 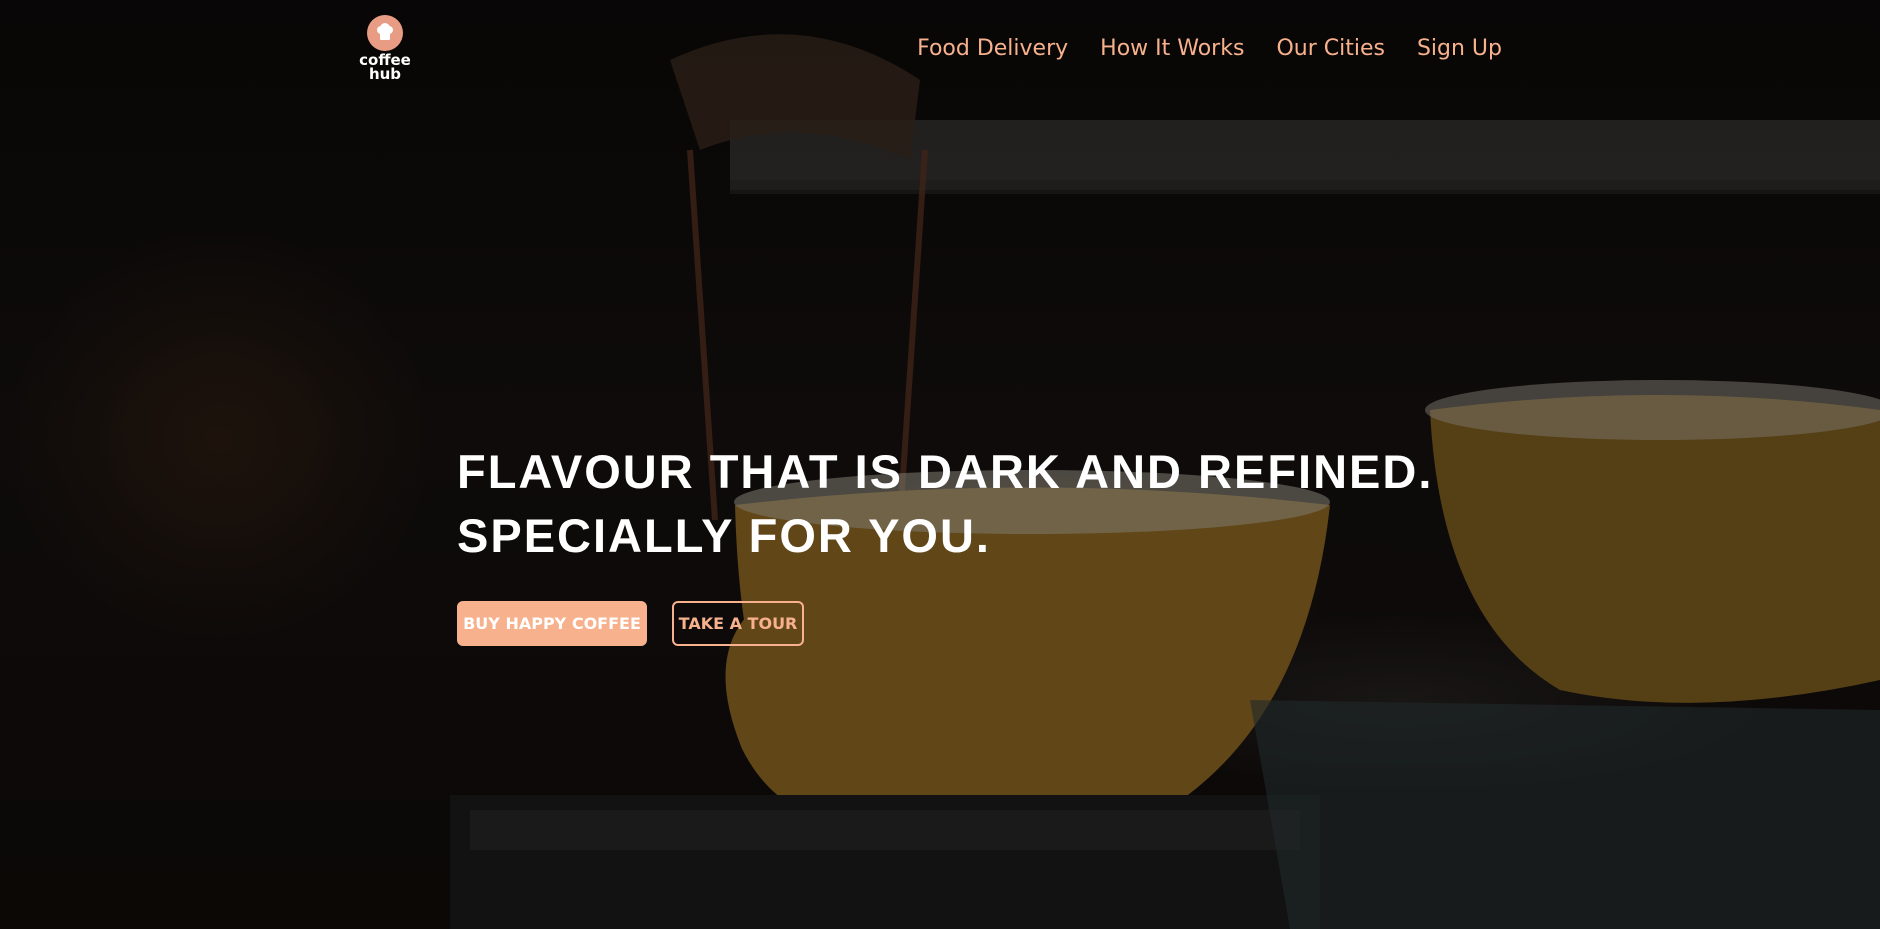 What do you see at coordinates (992, 48) in the screenshot?
I see `nav-link-food-delivery: Food Delivery` at bounding box center [992, 48].